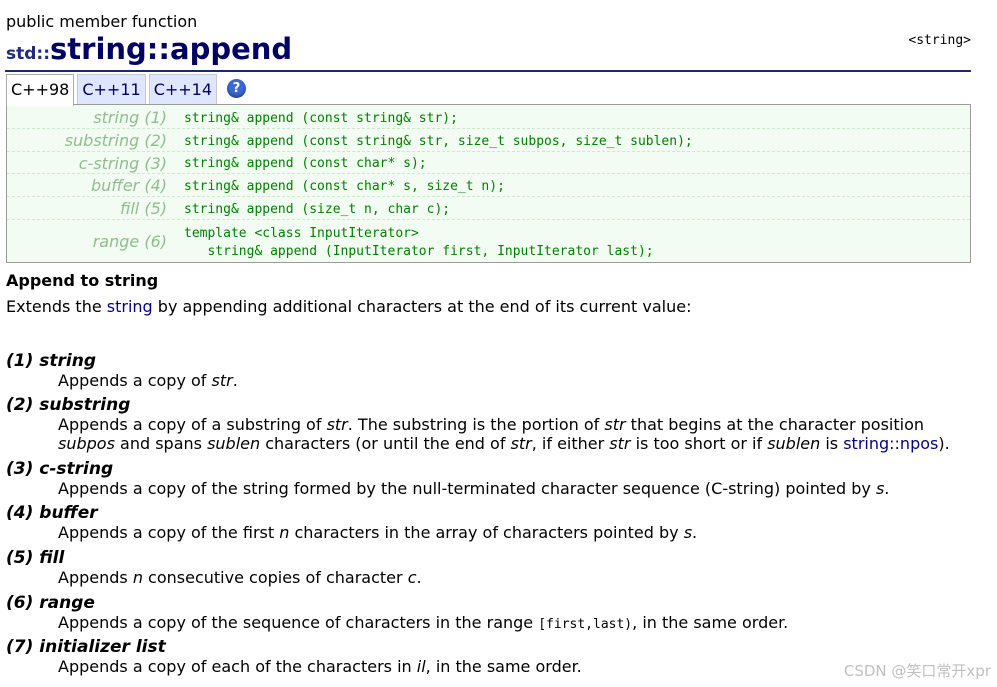 This screenshot has height=687, width=997. Describe the element at coordinates (35, 558) in the screenshot. I see `item-heading-fill: (5) fill` at that location.